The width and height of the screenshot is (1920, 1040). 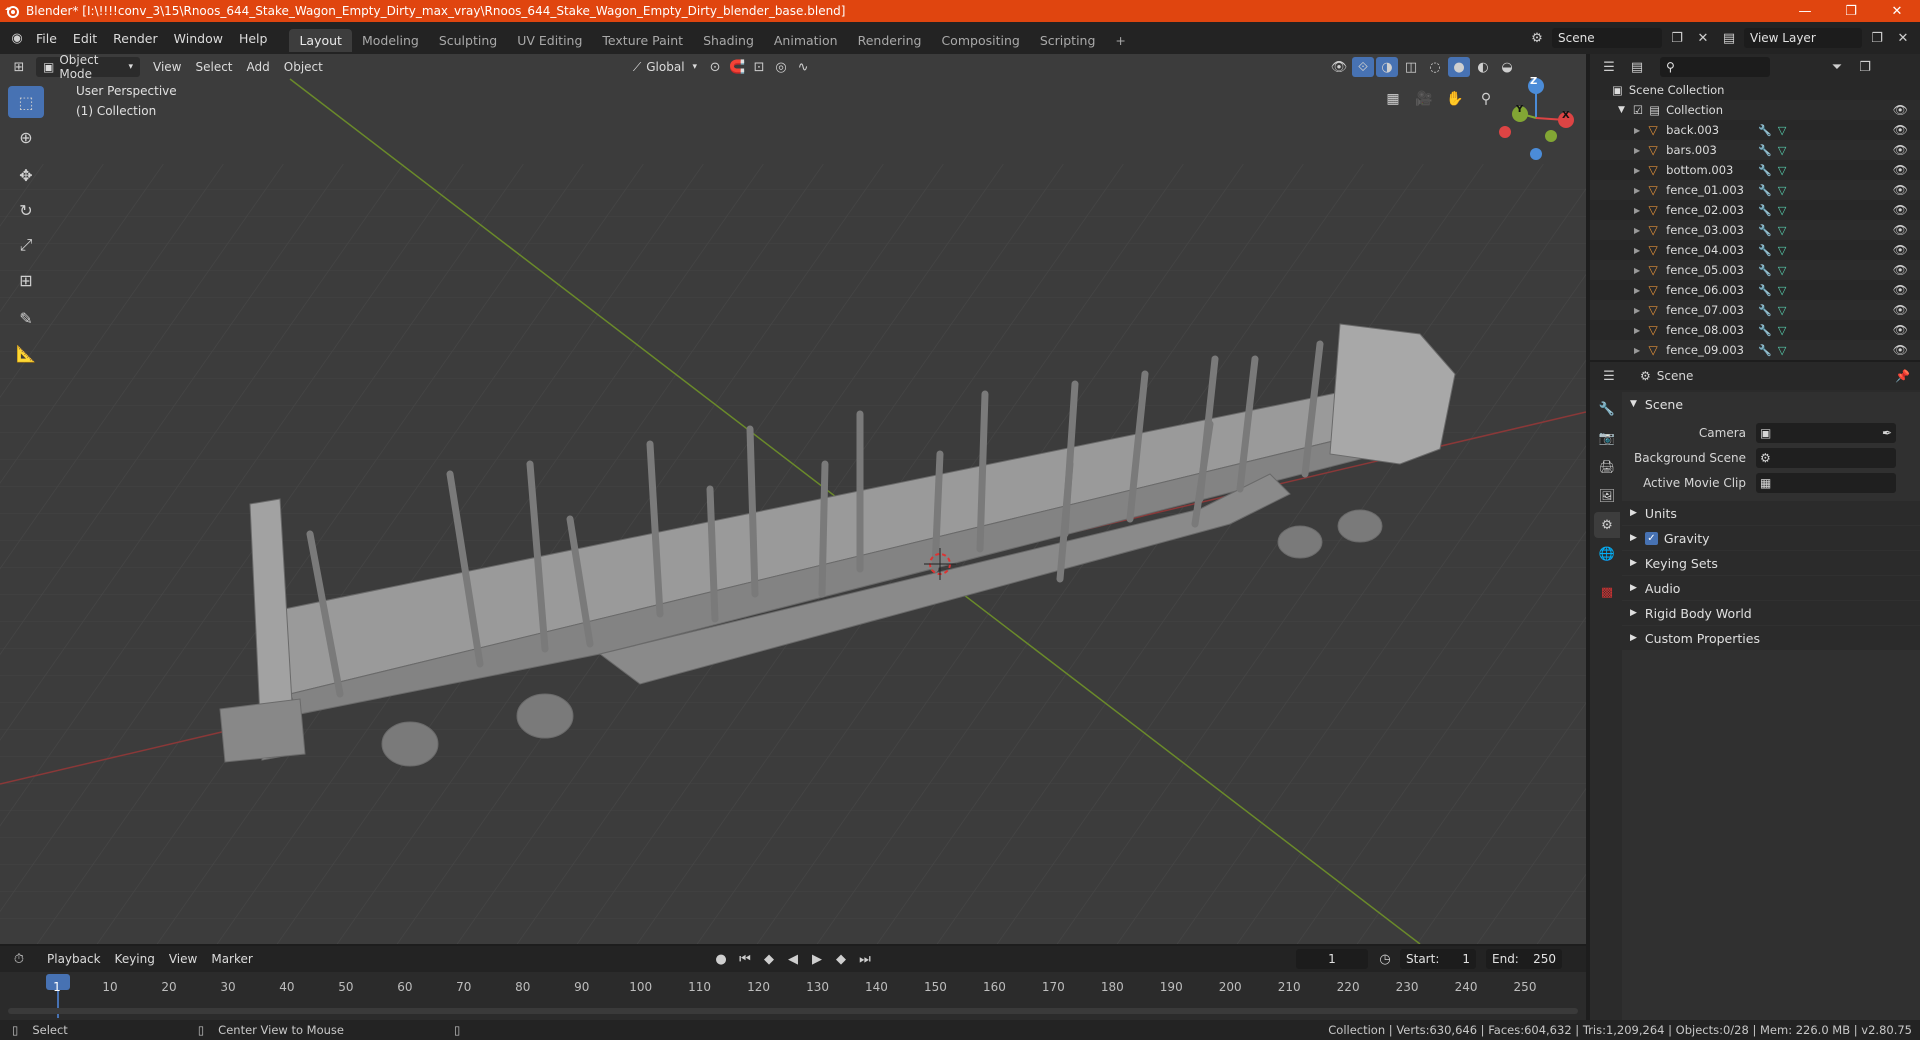 I want to click on transform-tool-icon: ⊞, so click(x=26, y=280).